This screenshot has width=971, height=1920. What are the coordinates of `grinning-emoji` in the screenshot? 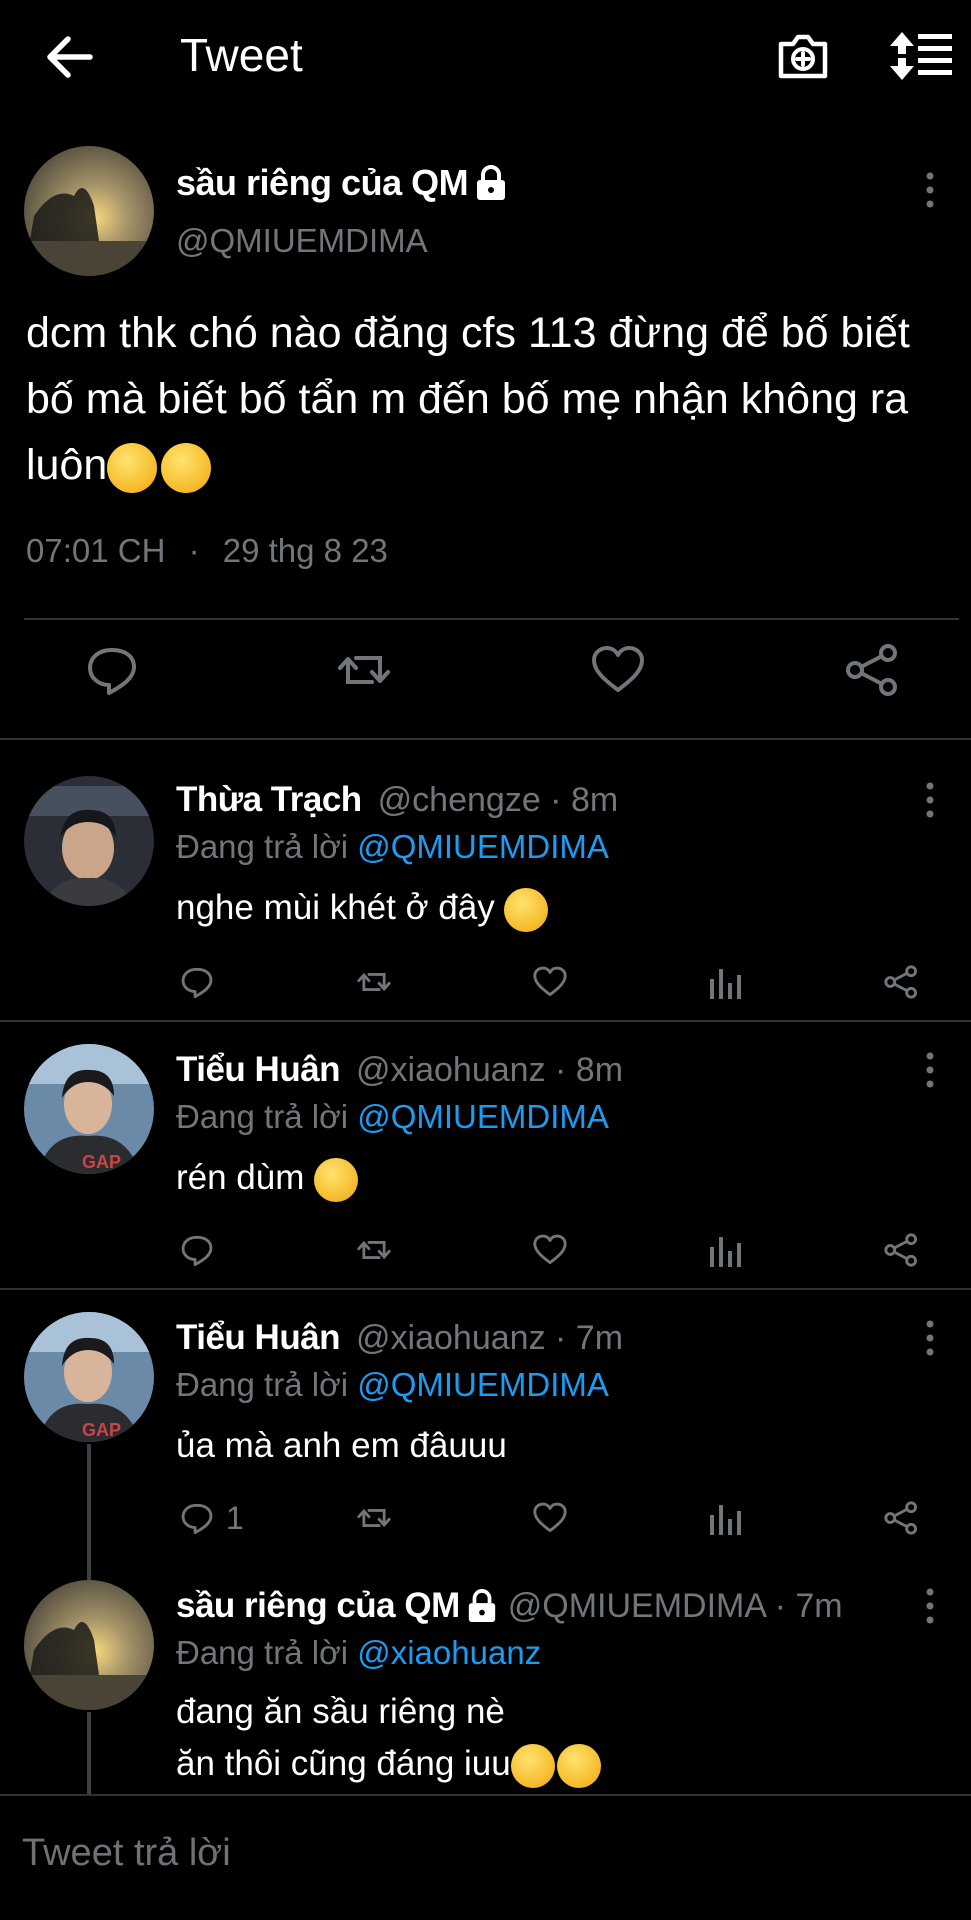 It's located at (526, 909).